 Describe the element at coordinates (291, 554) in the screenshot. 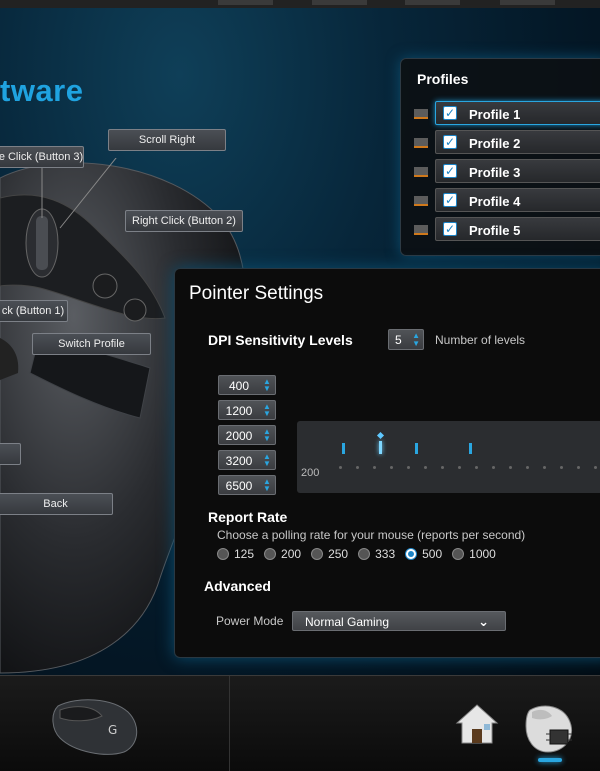

I see `radio-label: 200` at that location.